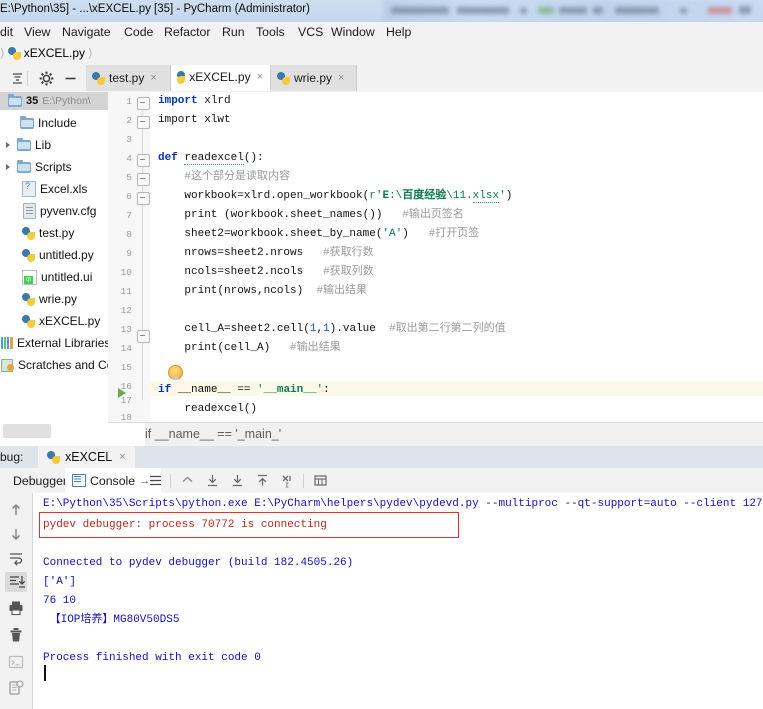  Describe the element at coordinates (221, 78) in the screenshot. I see `tab-xexcel-py: xEXCEL.py ×` at that location.